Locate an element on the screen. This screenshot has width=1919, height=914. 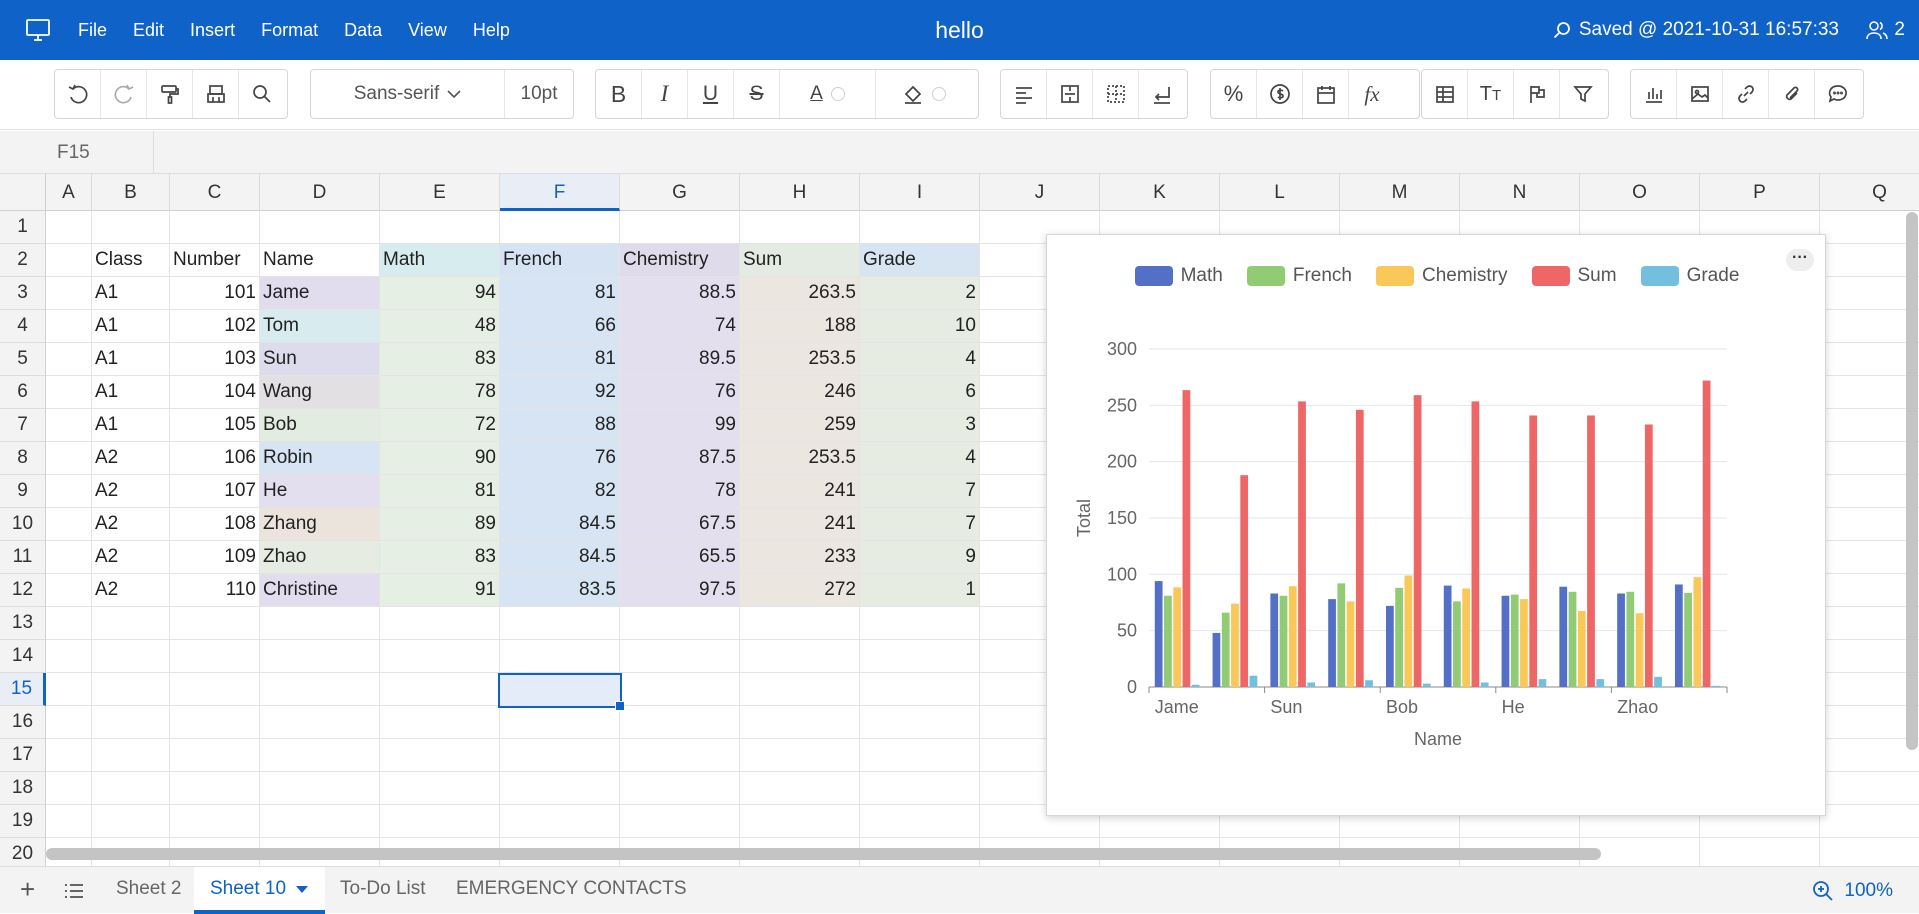
column-header-g: G is located at coordinates (680, 192).